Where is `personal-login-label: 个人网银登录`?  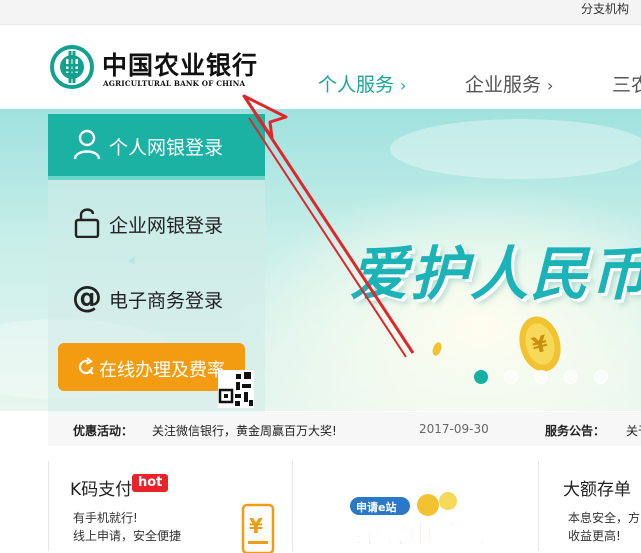
personal-login-label: 个人网银登录 is located at coordinates (166, 148).